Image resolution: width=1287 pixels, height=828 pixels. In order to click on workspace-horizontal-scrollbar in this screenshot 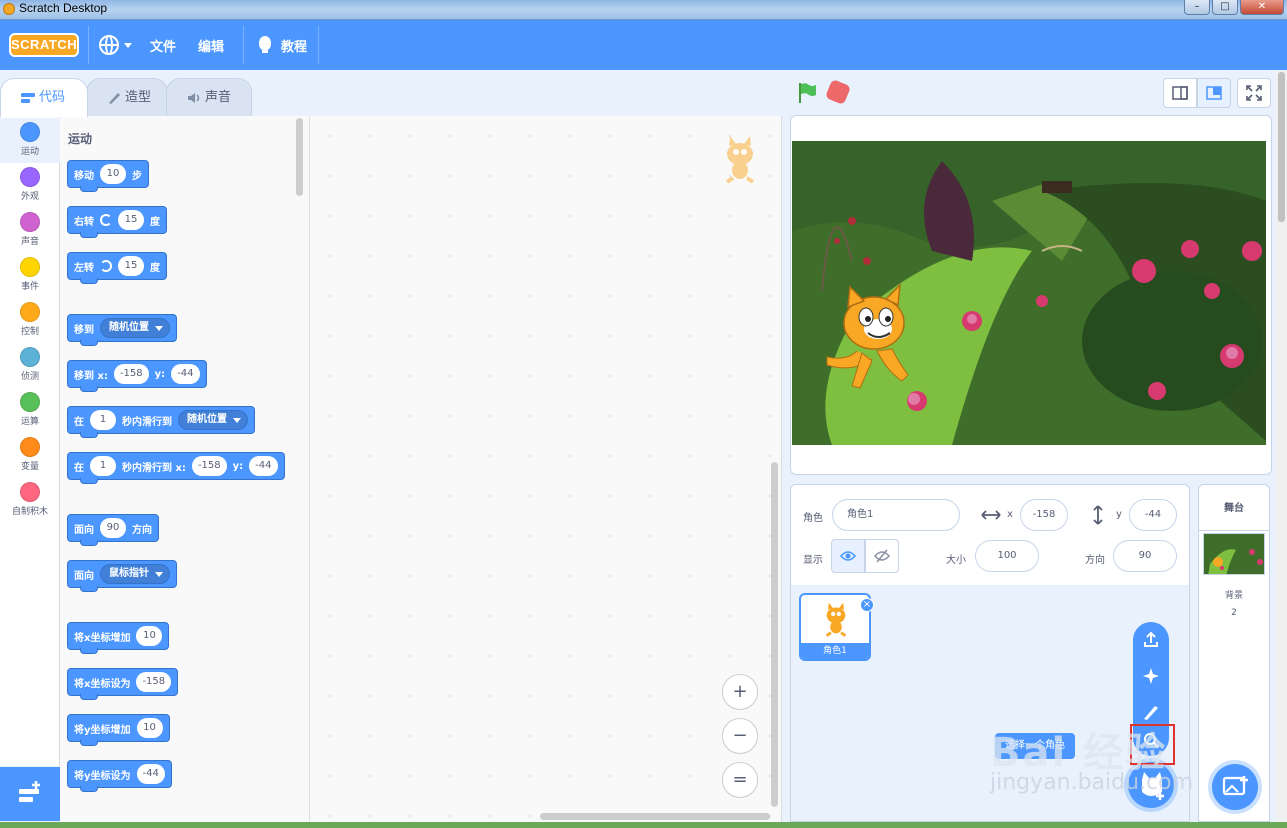, I will do `click(655, 816)`.